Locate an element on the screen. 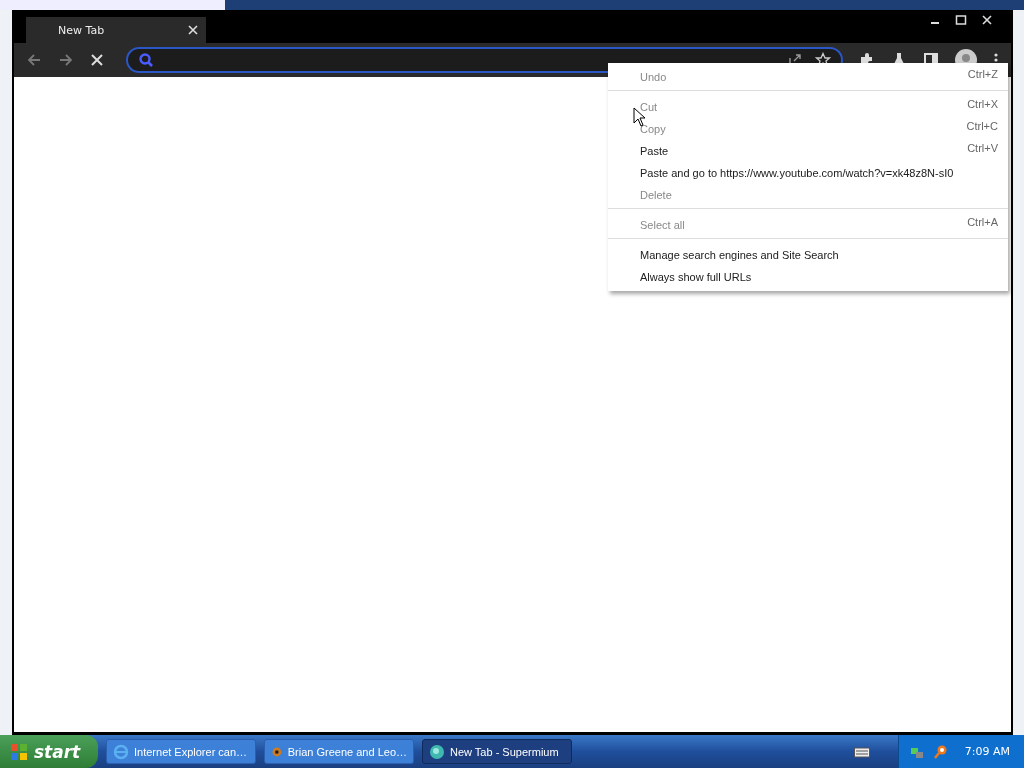  clock: 7:09 AM is located at coordinates (987, 751).